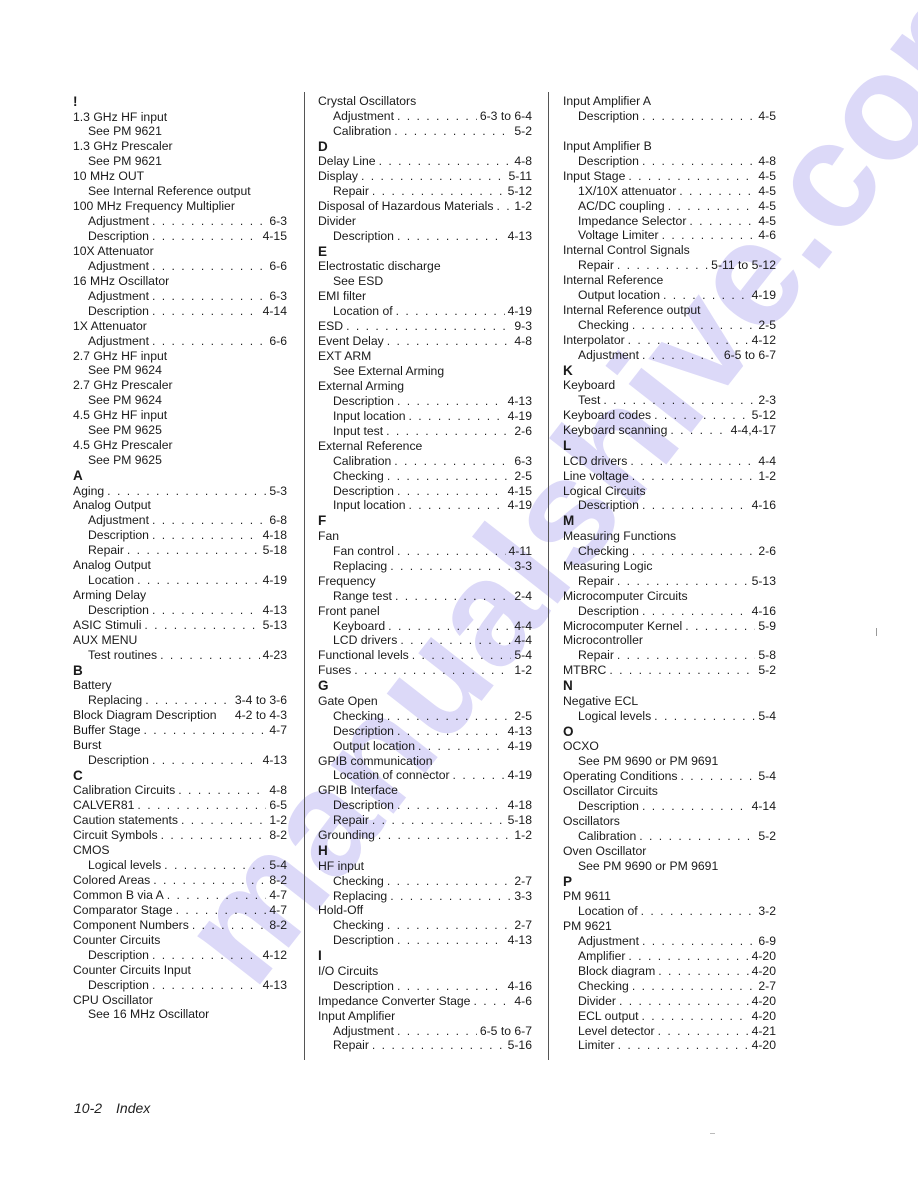 This screenshot has width=918, height=1188. Describe the element at coordinates (648, 865) in the screenshot. I see `index-term: See PM 9690 or PM 9691` at that location.